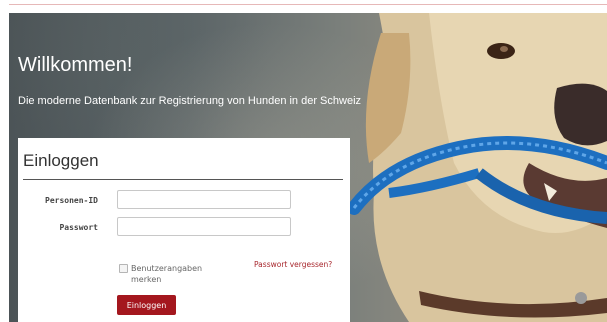 This screenshot has height=322, width=607. I want to click on remember-label: Benutzerangaben merken, so click(167, 274).